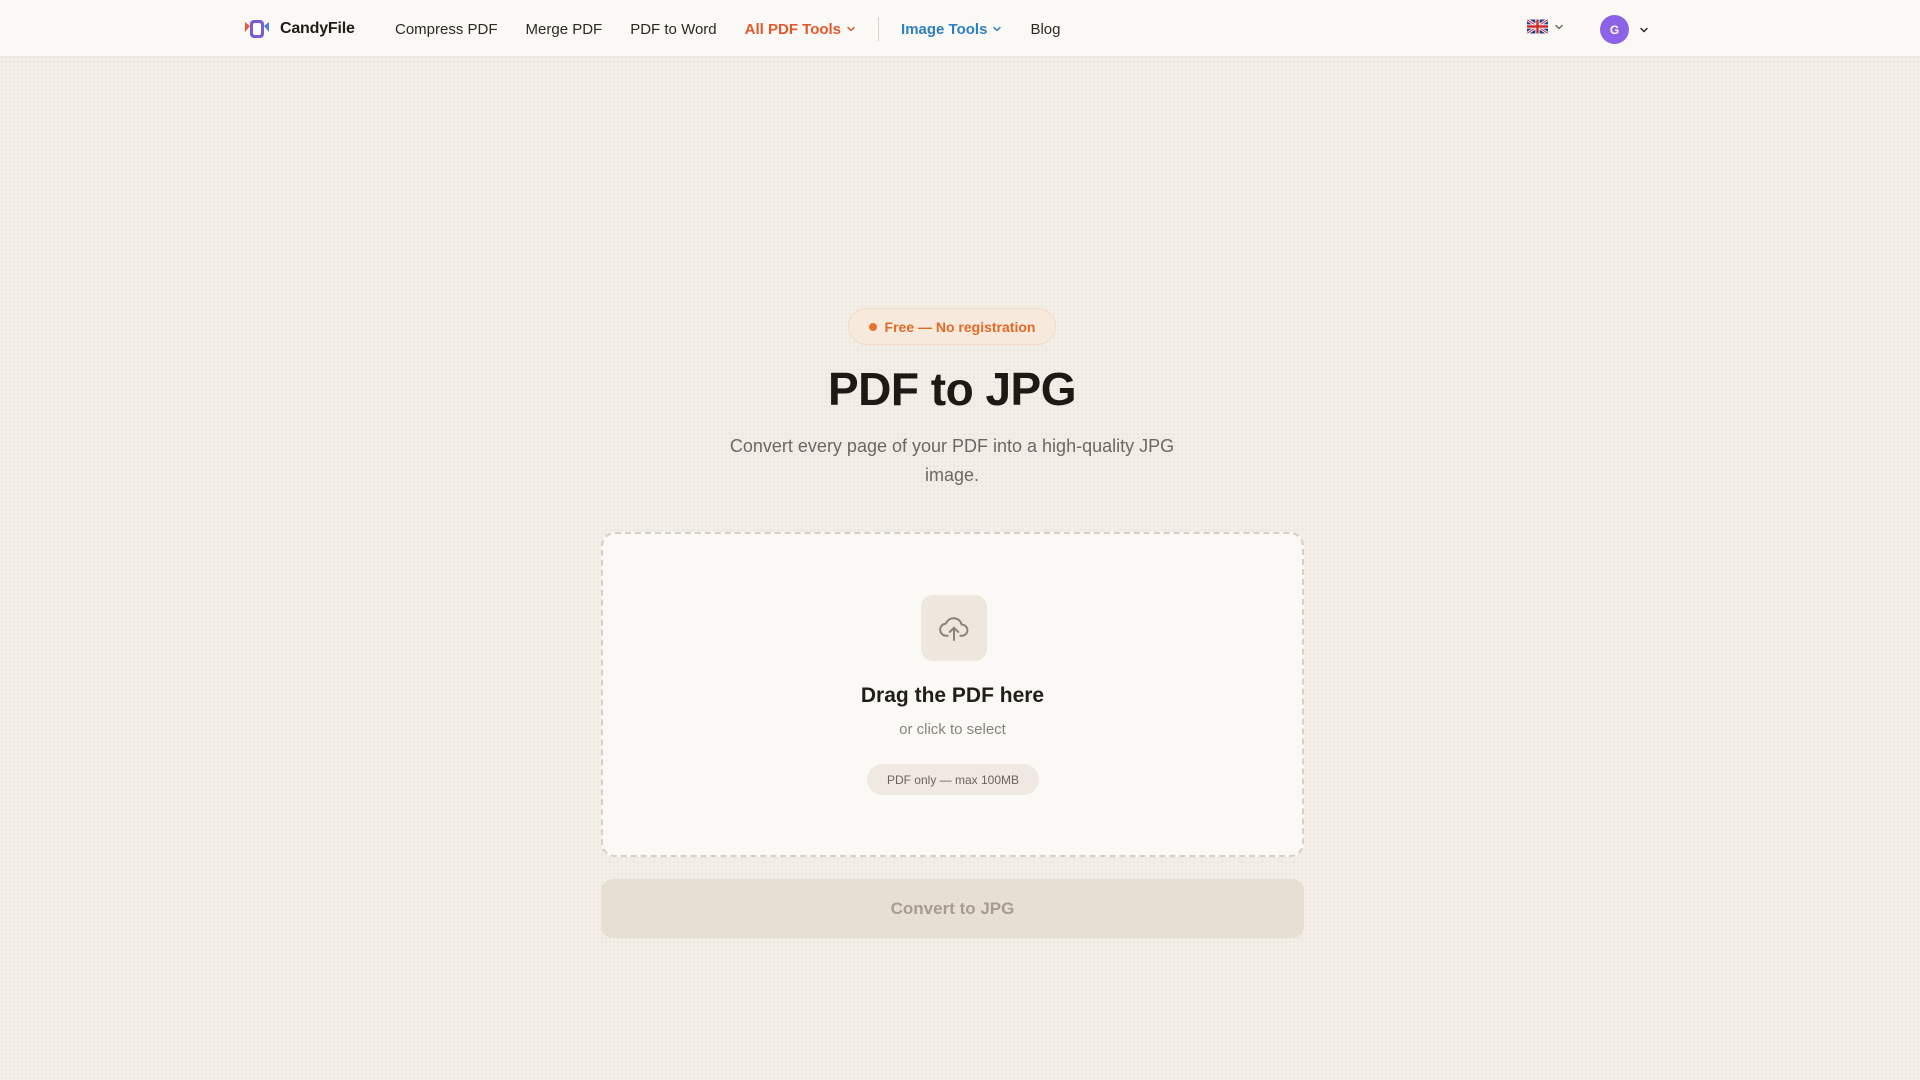 The width and height of the screenshot is (1920, 1080). Describe the element at coordinates (952, 729) in the screenshot. I see `dropzone-subtitle: or click to select` at that location.